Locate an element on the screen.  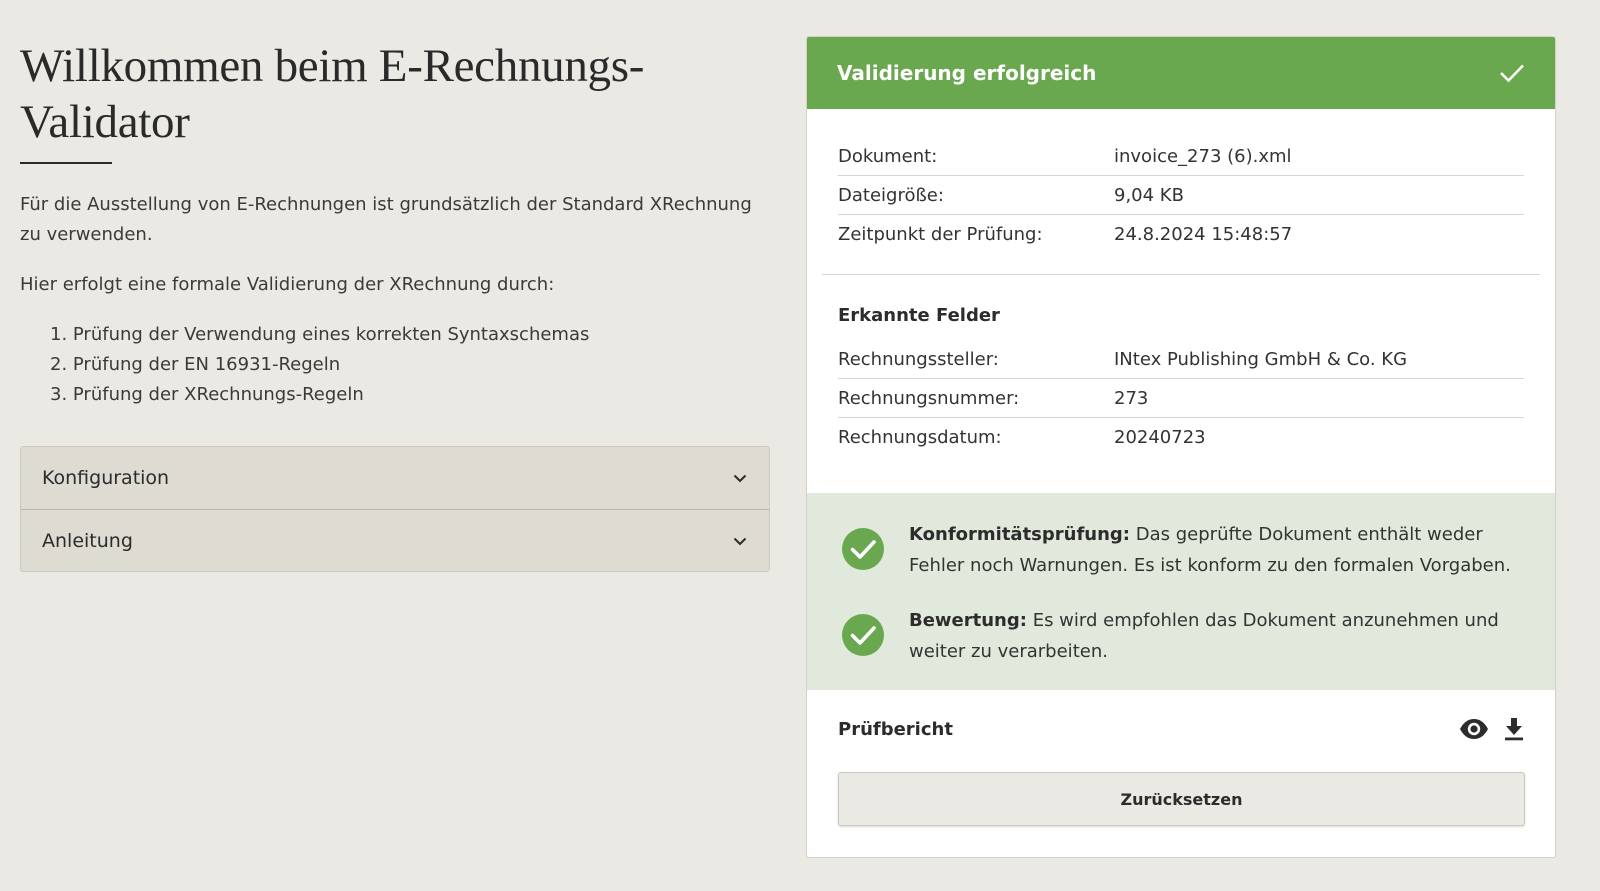
row-key: Rechnungsdatum: is located at coordinates (920, 437).